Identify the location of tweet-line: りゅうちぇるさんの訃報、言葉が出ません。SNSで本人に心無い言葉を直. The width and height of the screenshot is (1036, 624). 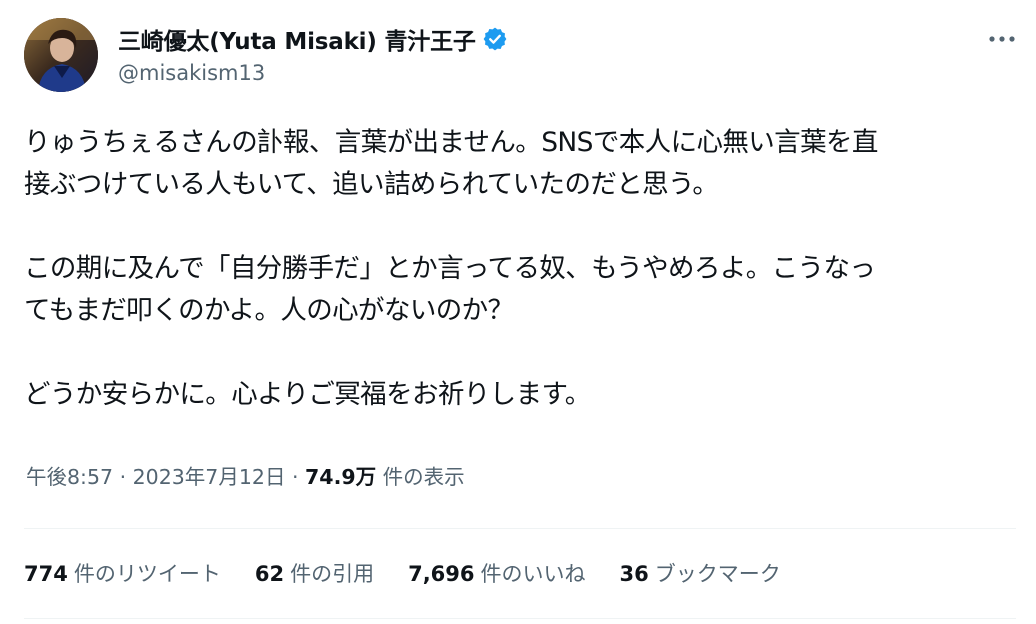
(451, 142).